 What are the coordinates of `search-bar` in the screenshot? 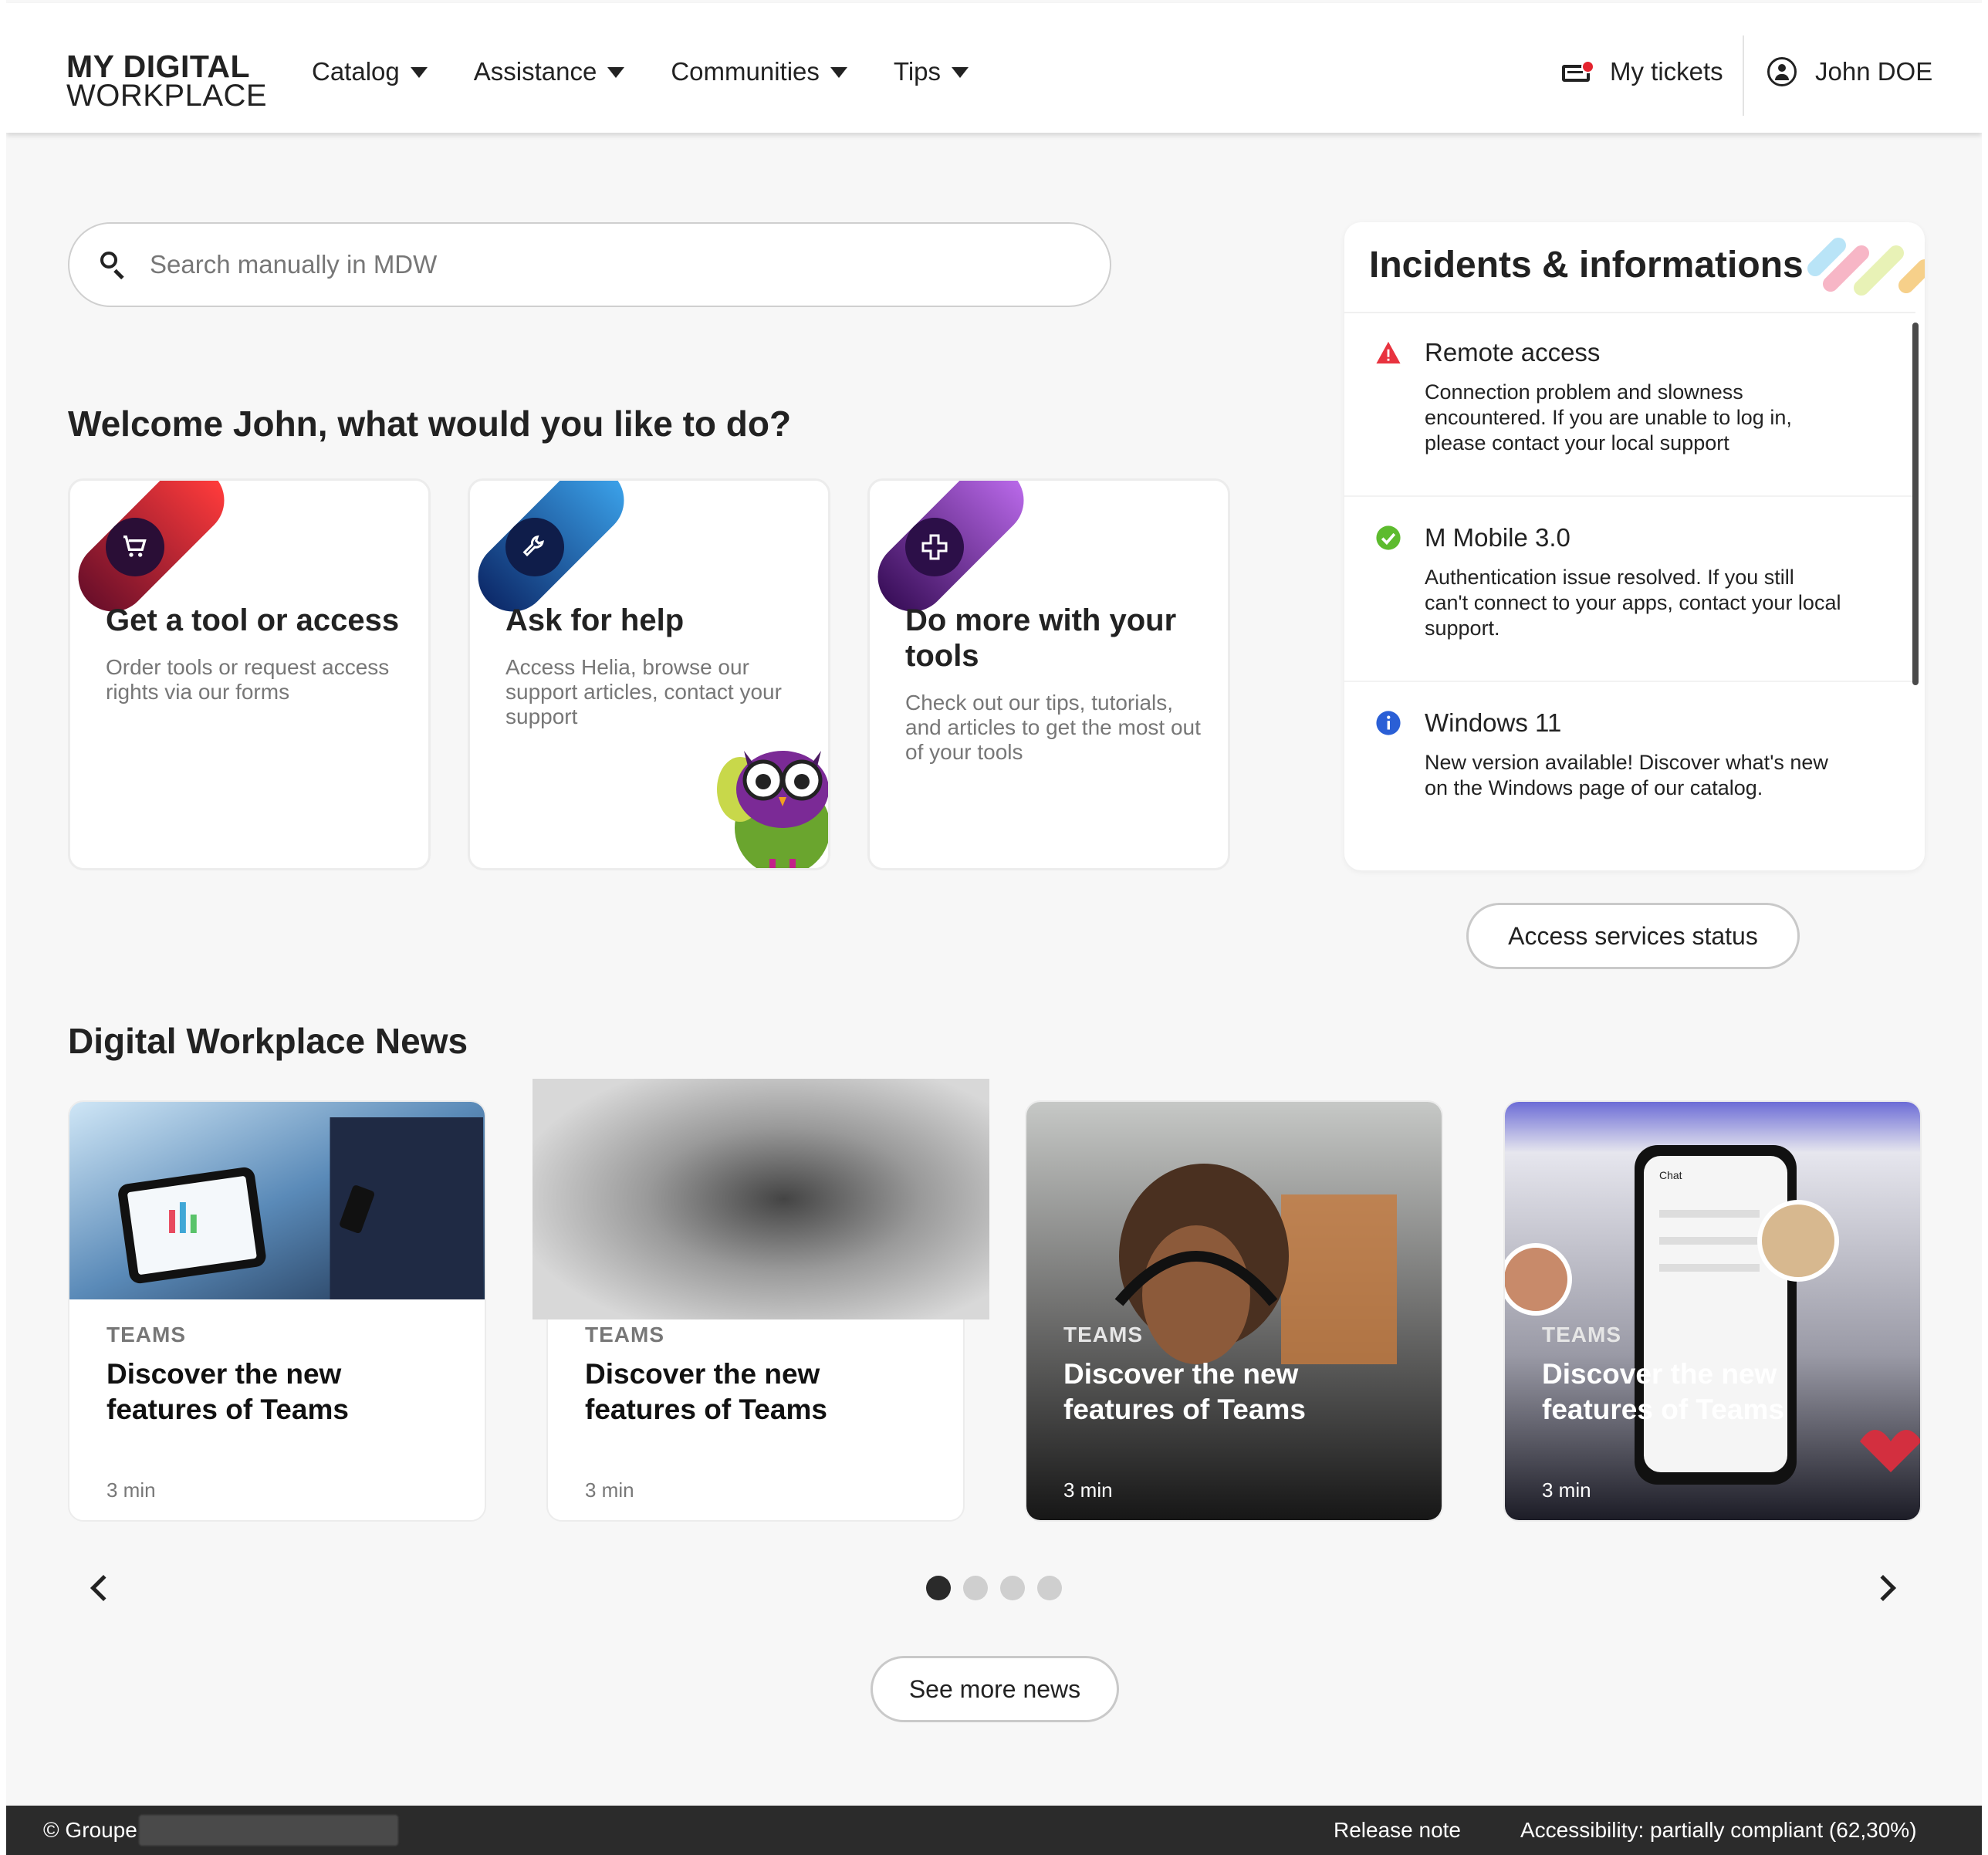 It's located at (589, 264).